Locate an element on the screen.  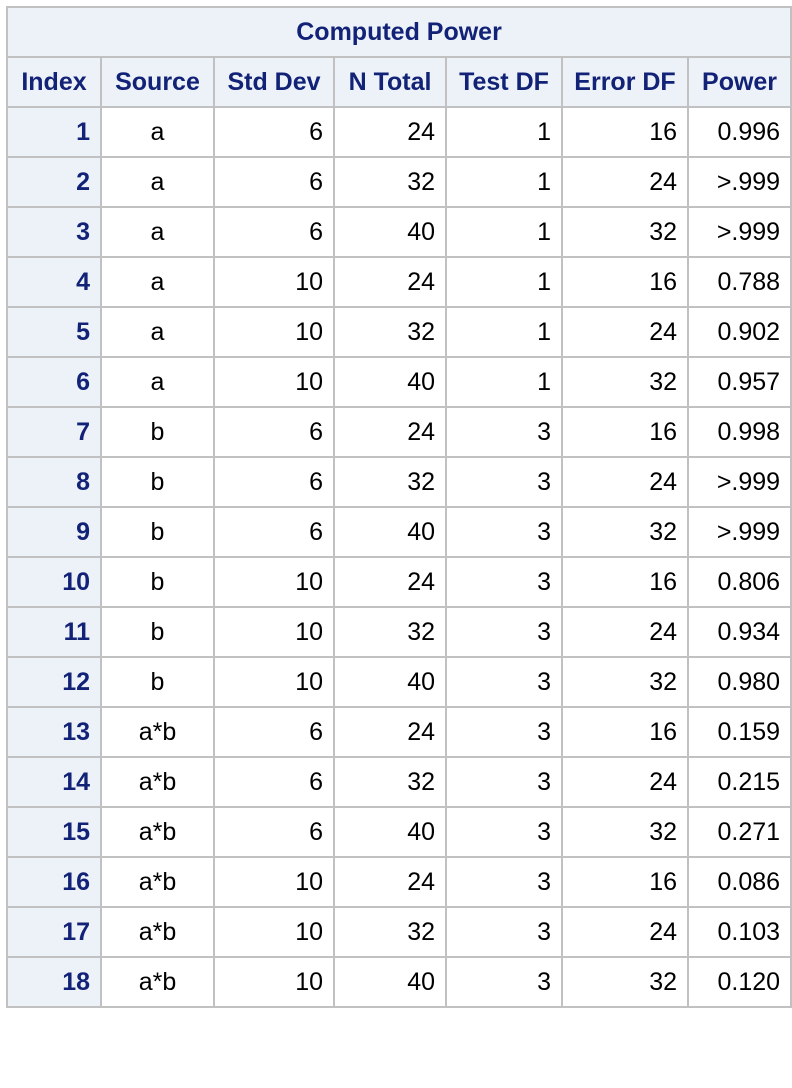
table-row: 18 a*b 10 40 3 32 0.120 is located at coordinates (399, 982).